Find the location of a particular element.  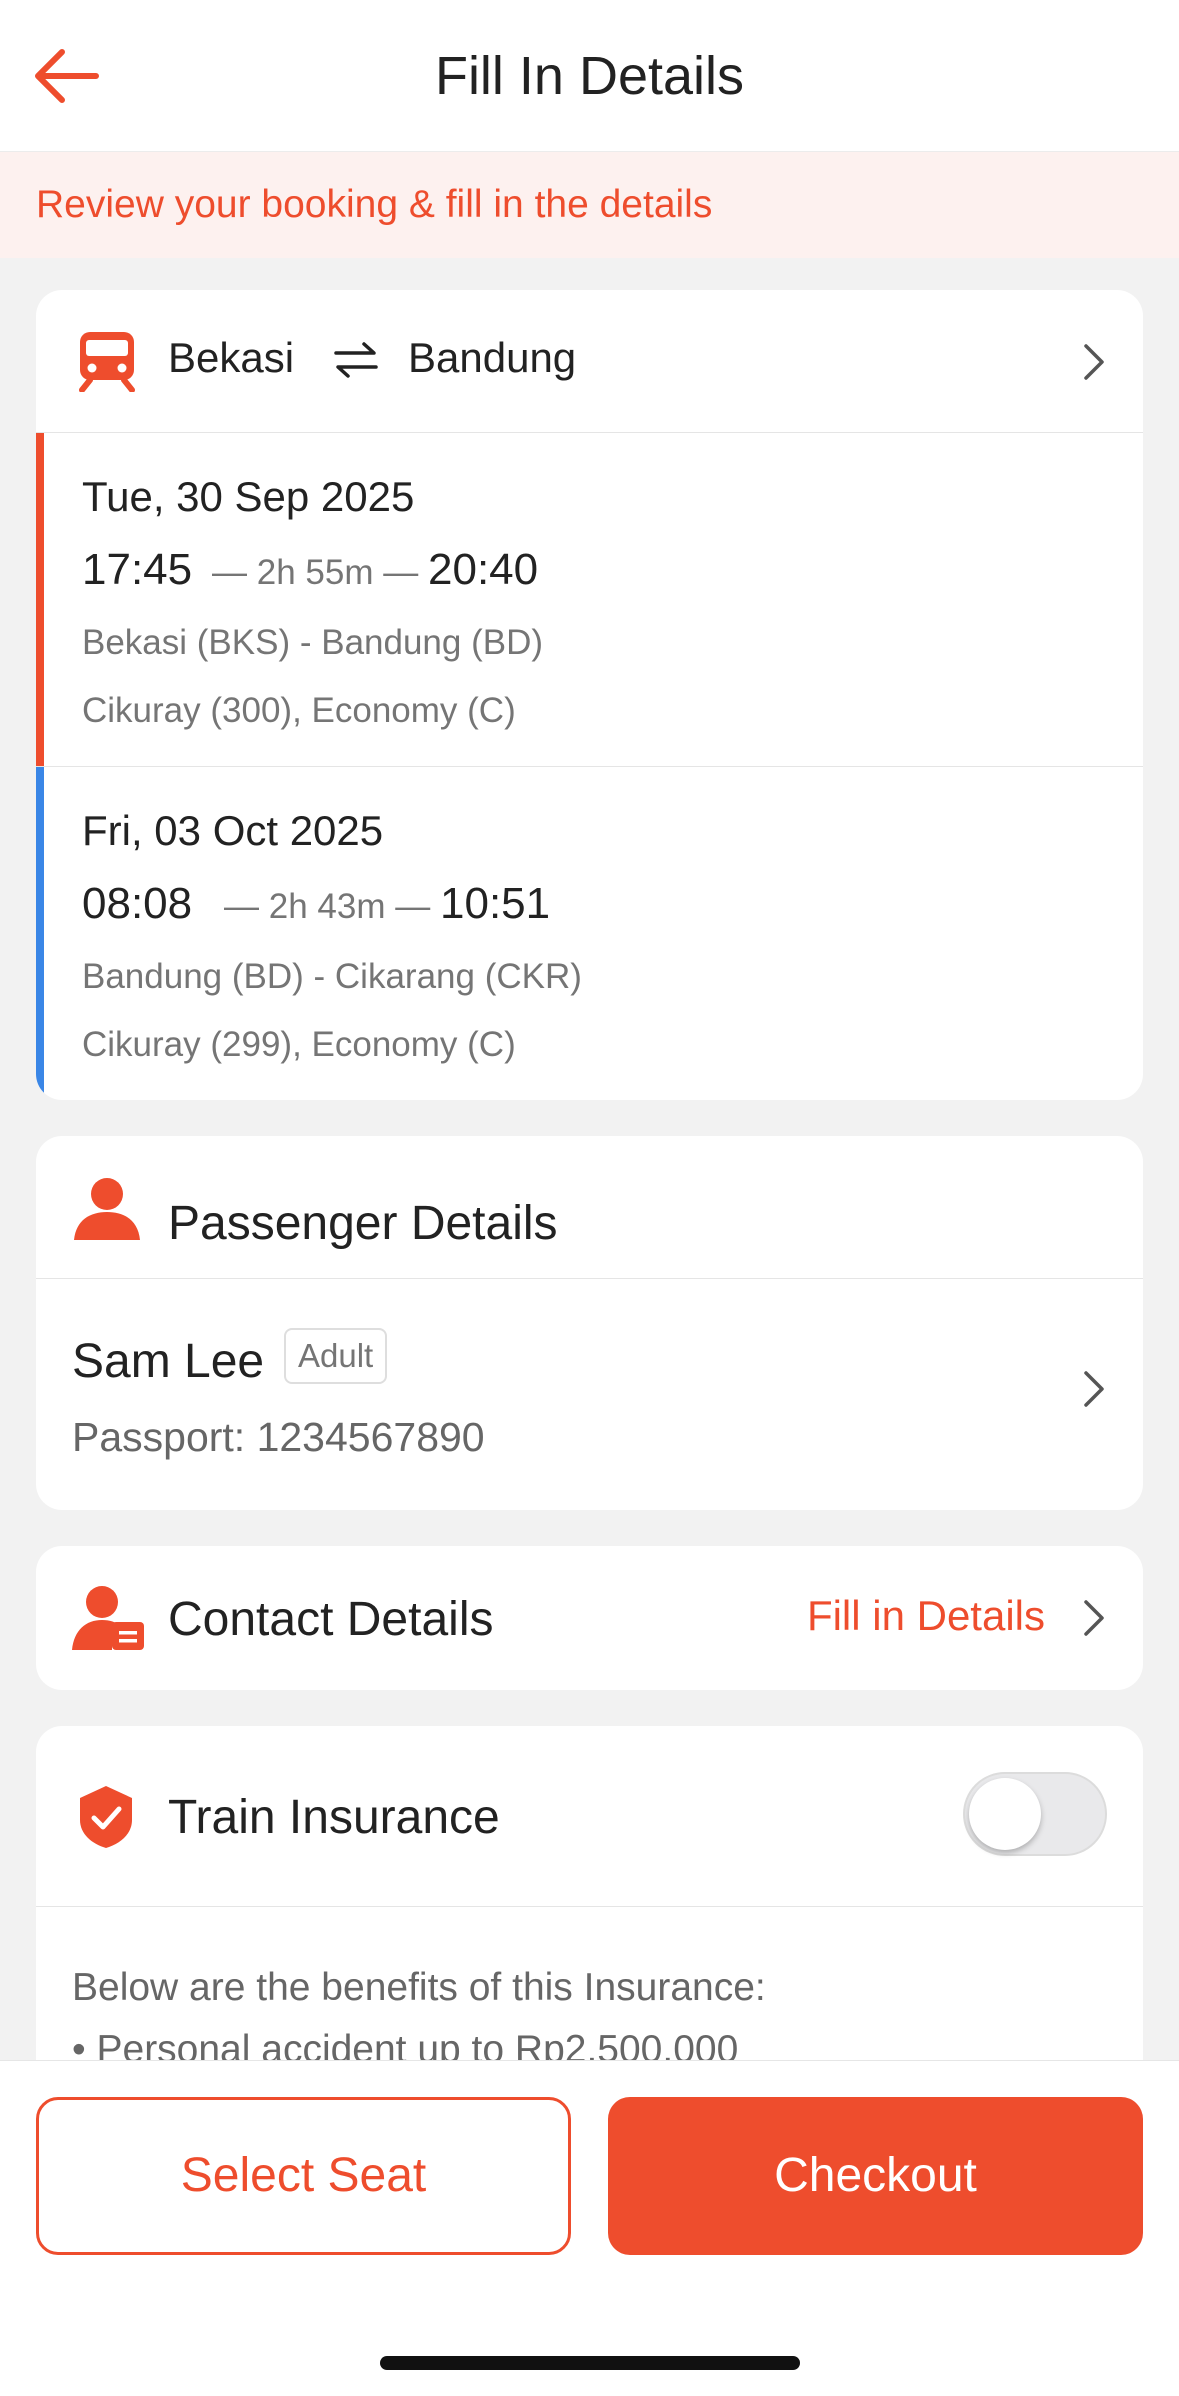

insurance-toggle is located at coordinates (1035, 1814).